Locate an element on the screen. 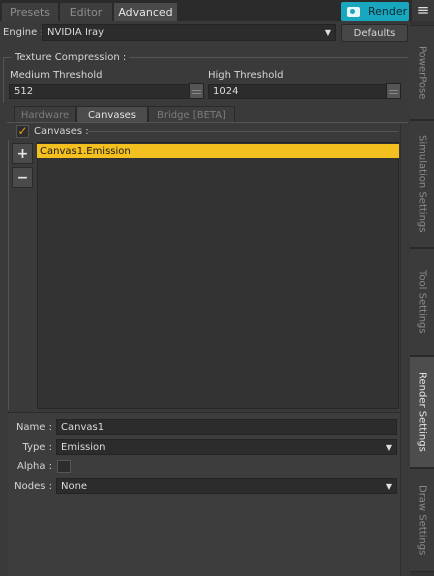 The height and width of the screenshot is (576, 434). name-label: Name : is located at coordinates (33, 427).